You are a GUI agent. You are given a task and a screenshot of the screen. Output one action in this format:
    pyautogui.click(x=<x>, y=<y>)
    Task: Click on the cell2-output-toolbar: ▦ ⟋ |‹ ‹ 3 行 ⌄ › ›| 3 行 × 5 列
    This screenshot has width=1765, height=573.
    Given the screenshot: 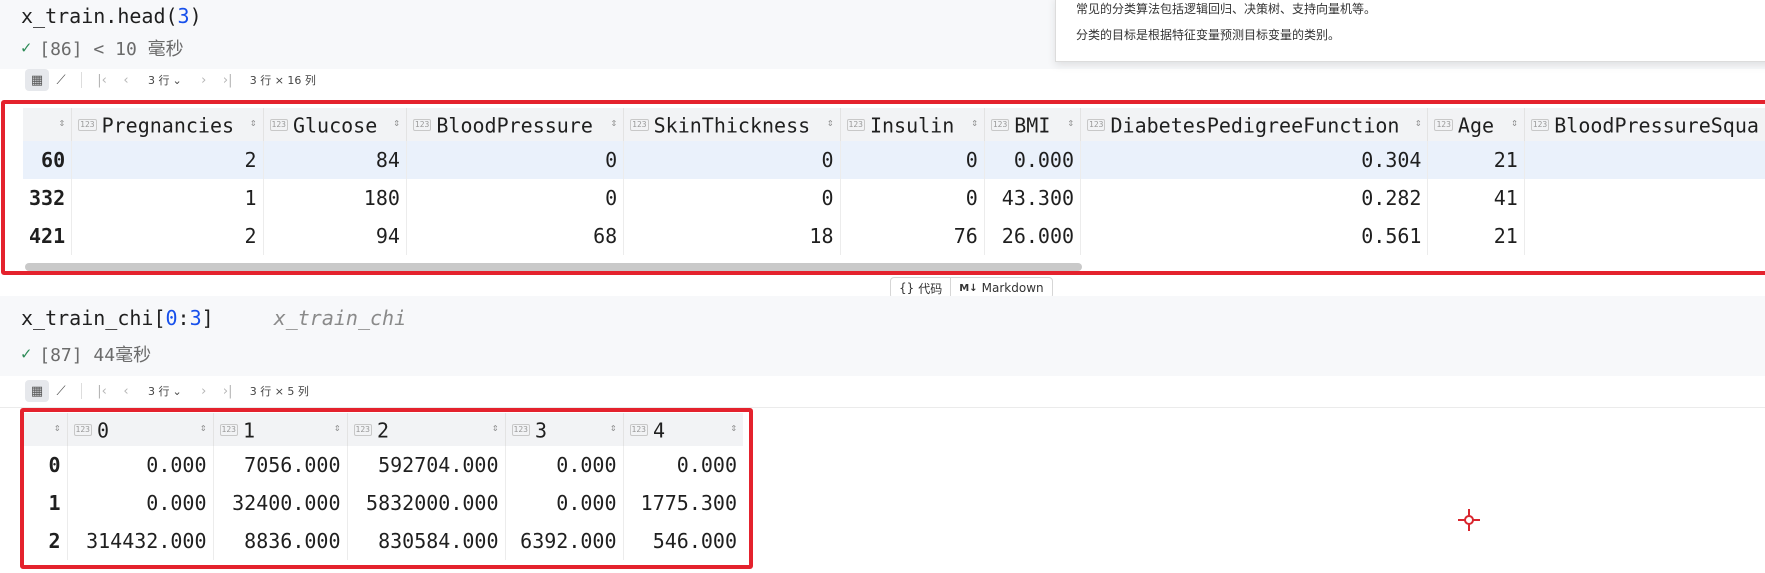 What is the action you would take?
    pyautogui.click(x=167, y=391)
    